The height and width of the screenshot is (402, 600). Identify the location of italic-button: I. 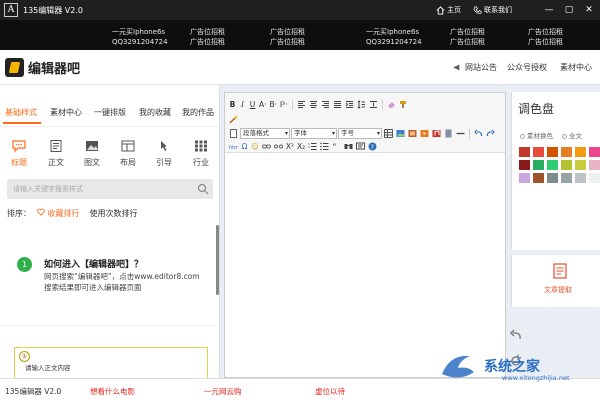
(242, 104).